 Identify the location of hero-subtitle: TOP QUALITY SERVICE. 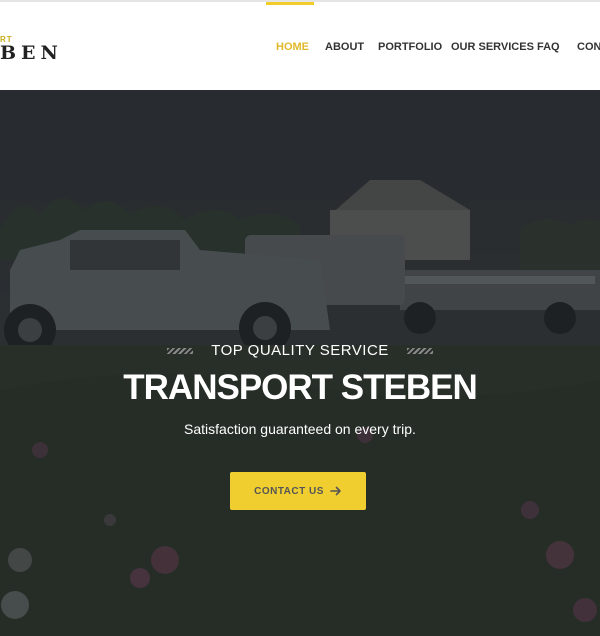
(300, 351).